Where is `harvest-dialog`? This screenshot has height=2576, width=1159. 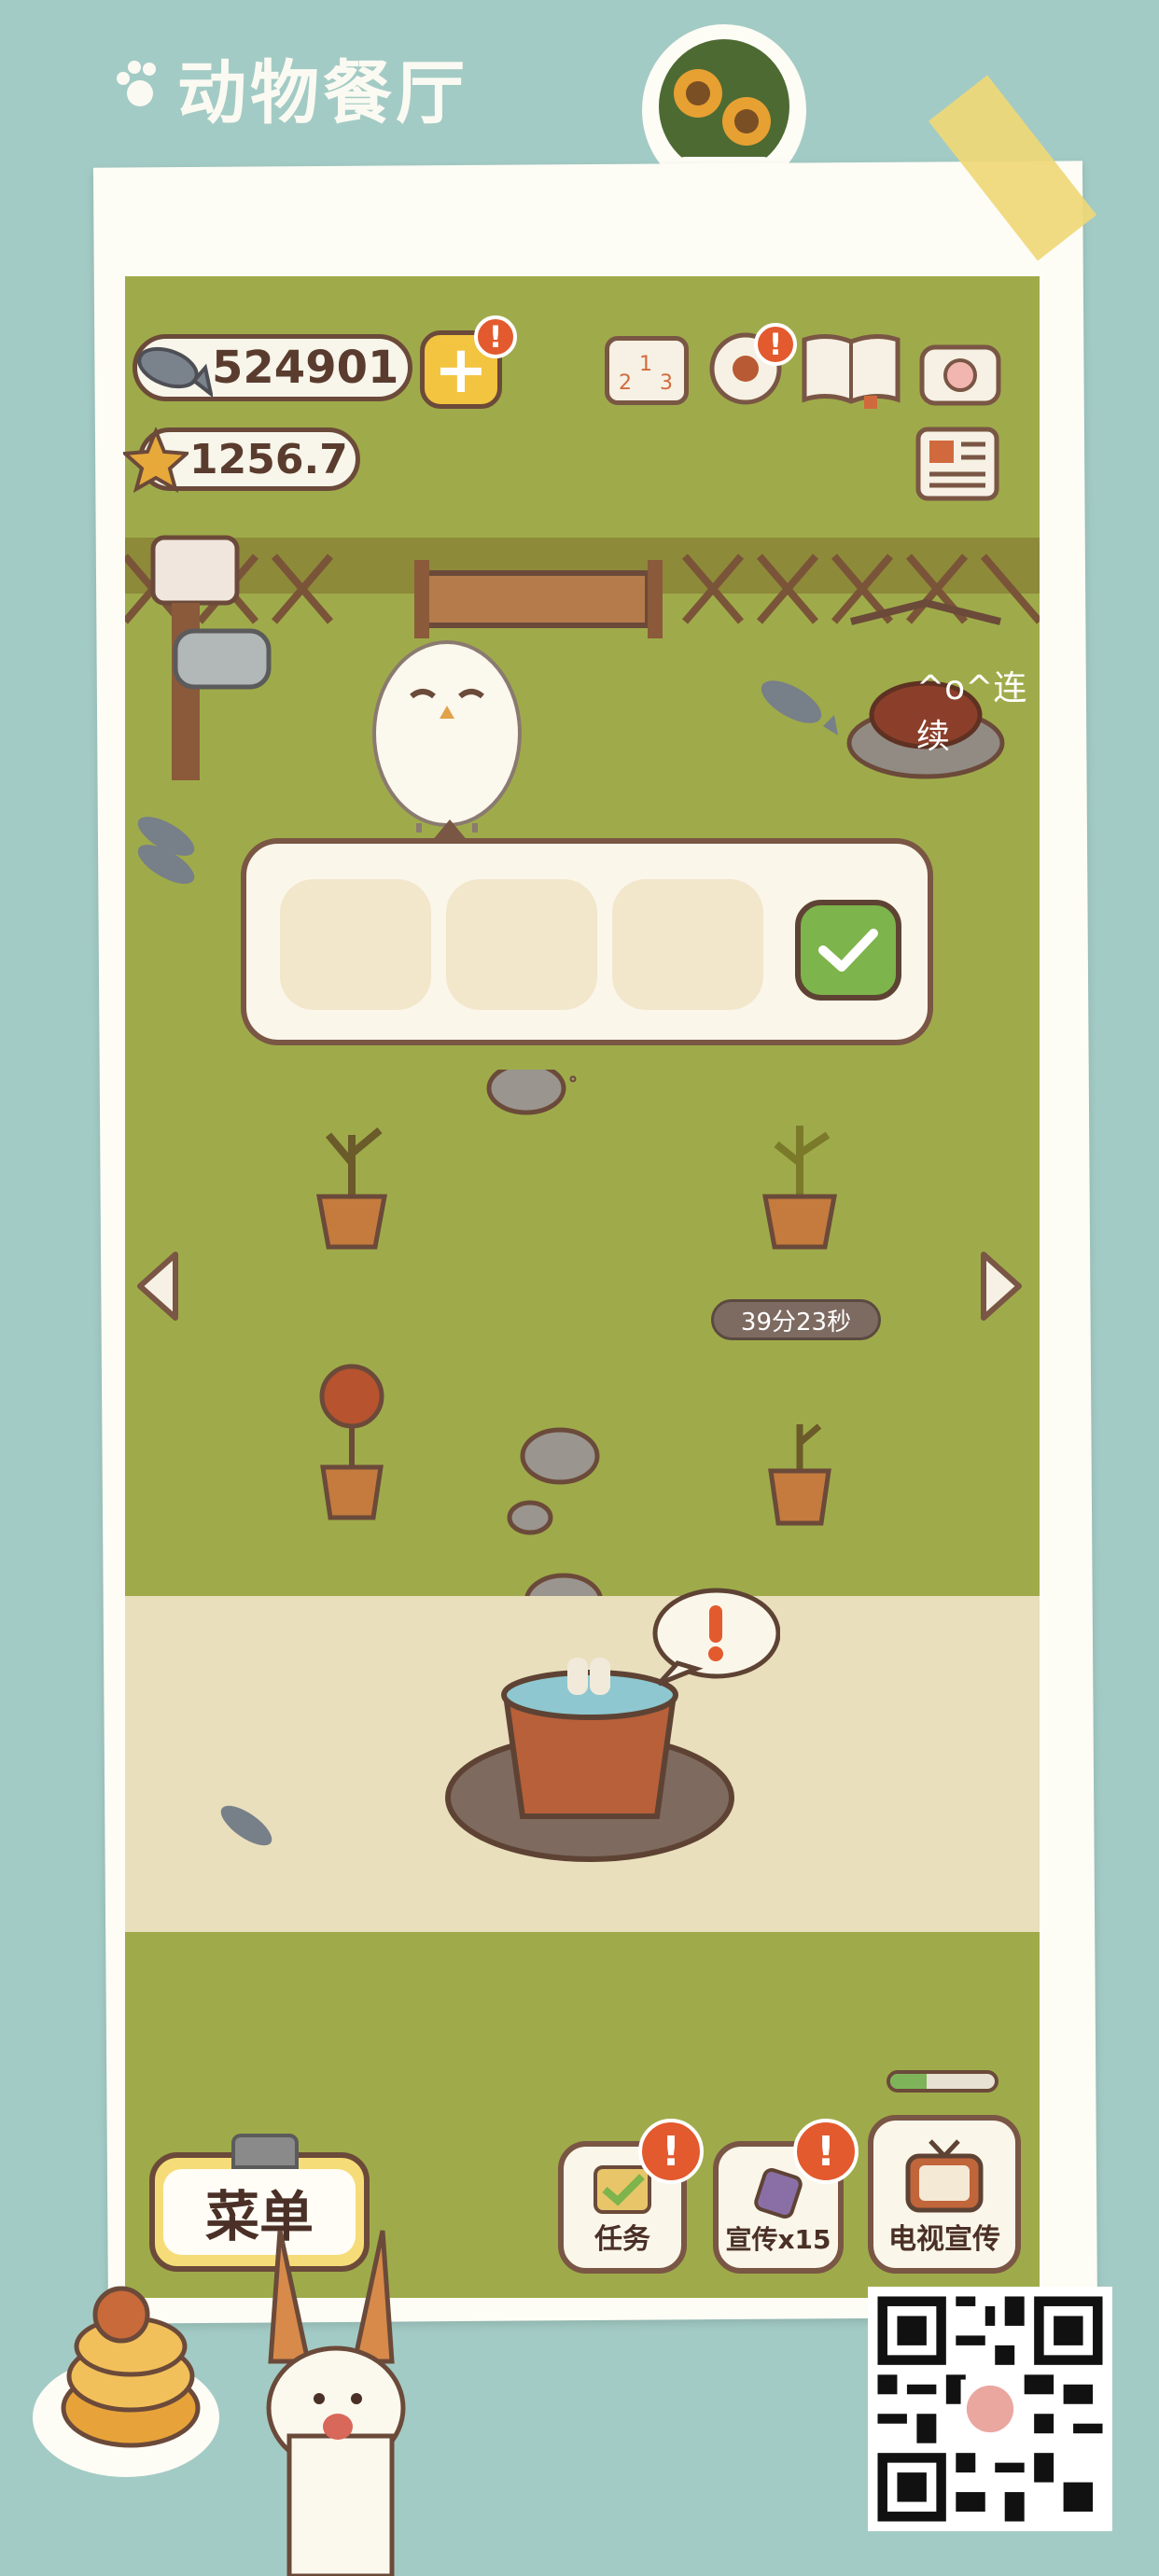
harvest-dialog is located at coordinates (587, 941).